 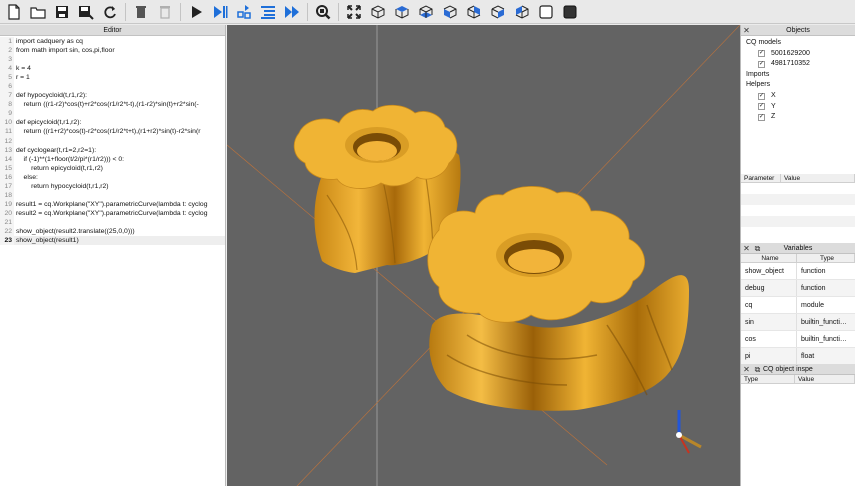 What do you see at coordinates (112, 222) in the screenshot?
I see `code-line: 21` at bounding box center [112, 222].